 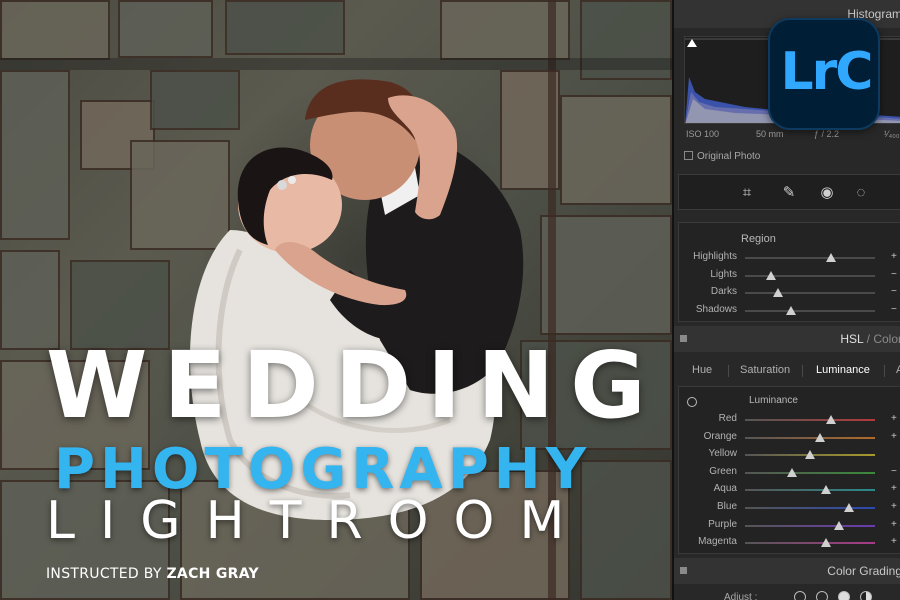 What do you see at coordinates (726, 506) in the screenshot?
I see `slider-label: Blue` at bounding box center [726, 506].